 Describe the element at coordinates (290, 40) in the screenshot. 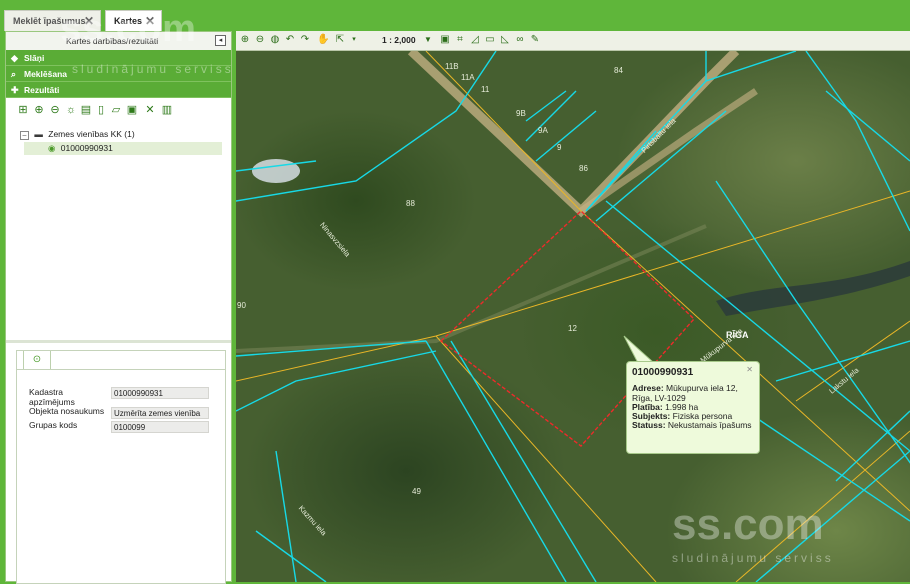

I see `back-icon: ↶` at that location.